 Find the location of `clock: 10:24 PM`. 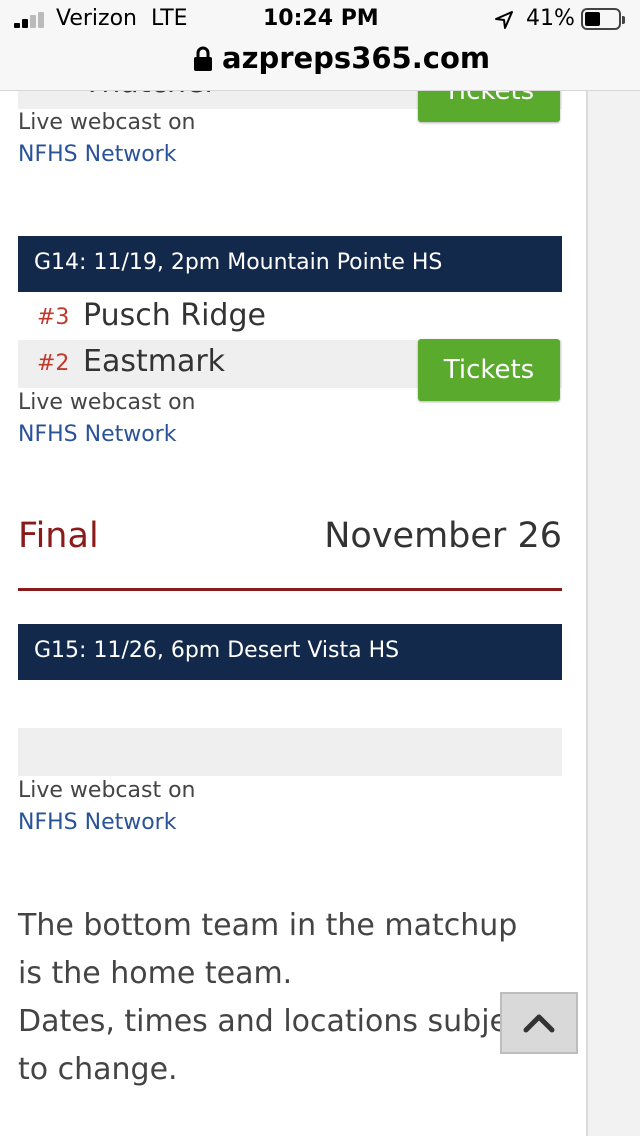

clock: 10:24 PM is located at coordinates (321, 18).